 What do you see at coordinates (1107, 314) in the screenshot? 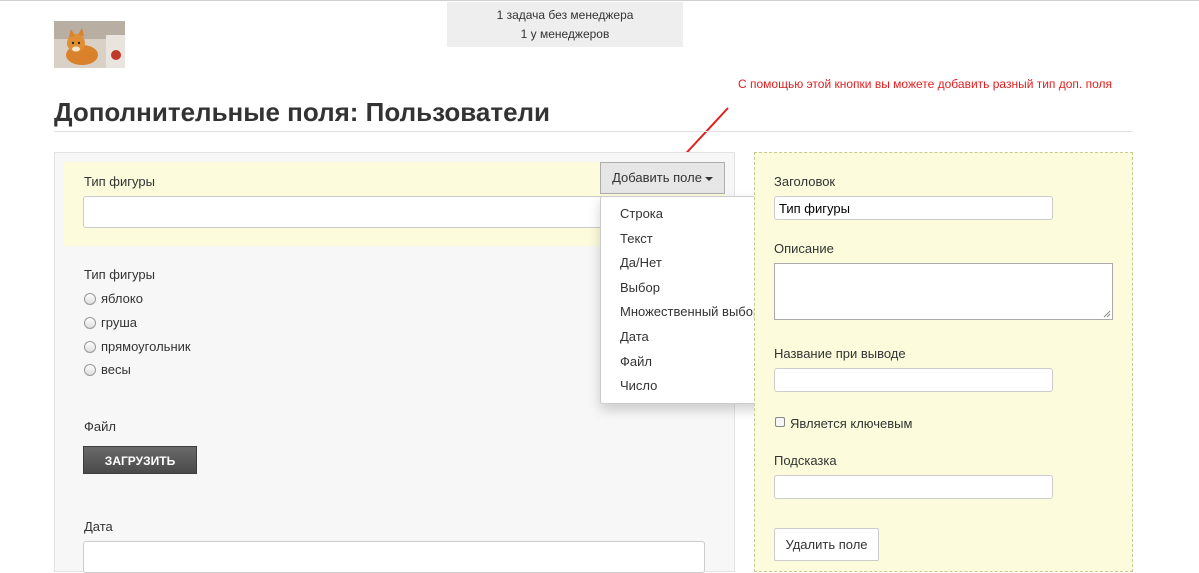
I see `resize-grip-icon` at bounding box center [1107, 314].